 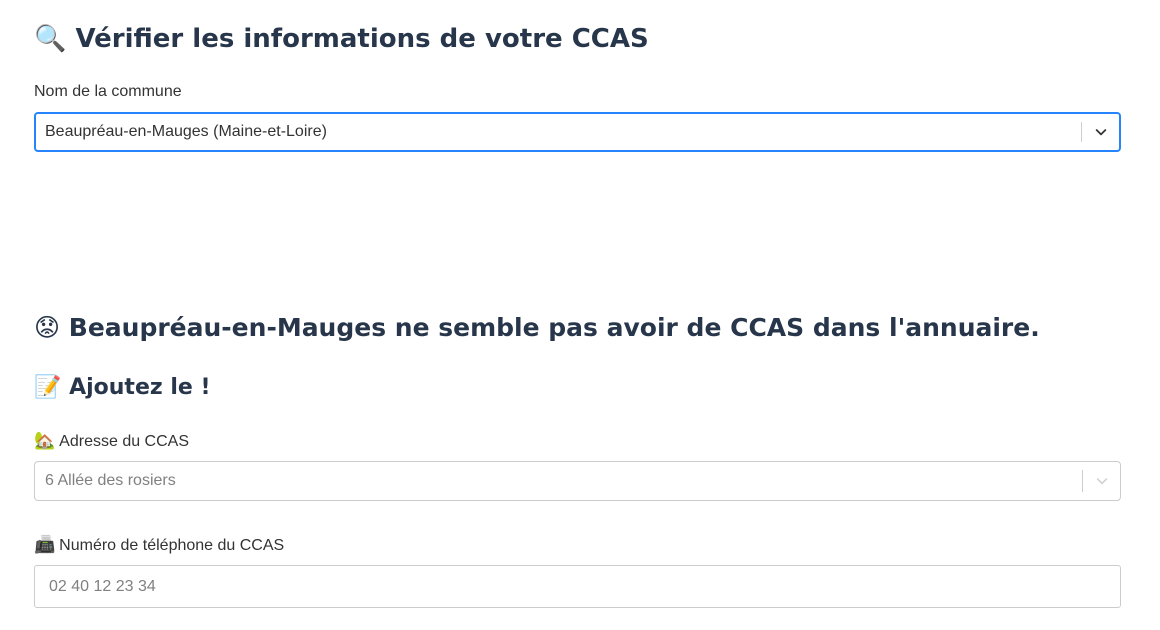 I want to click on address-placeholder: 6 Allée des rosiers, so click(x=110, y=480).